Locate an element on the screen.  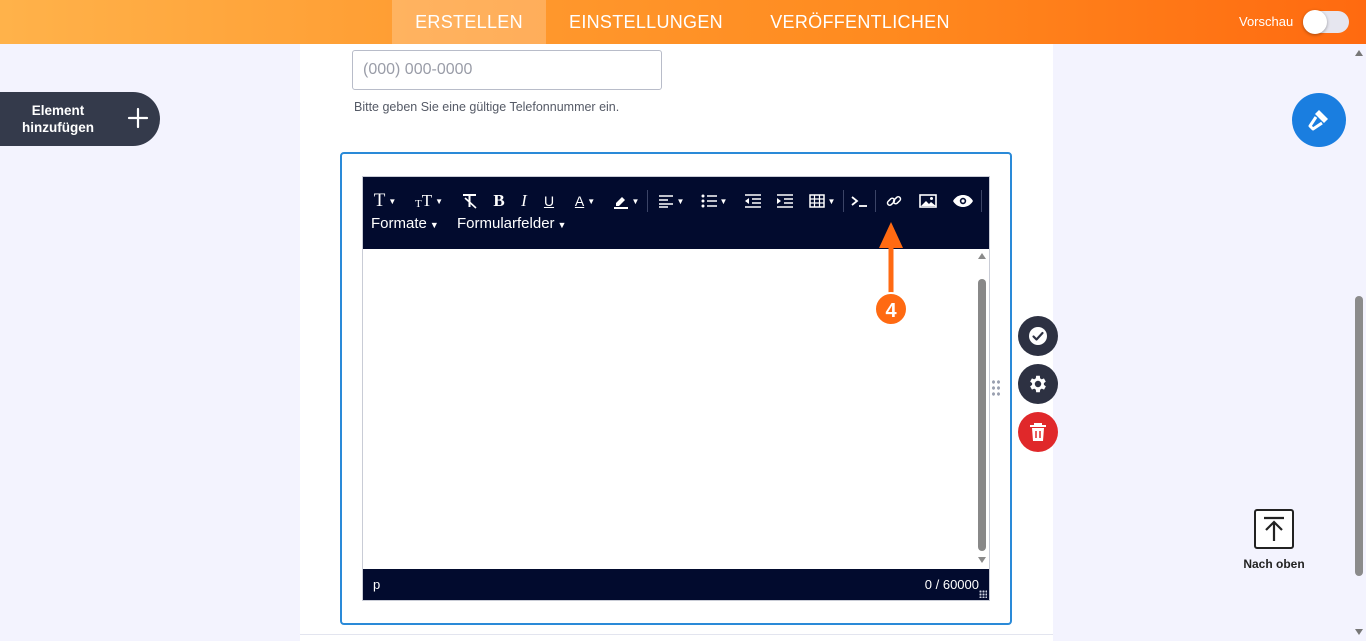
form-designer-button is located at coordinates (1319, 120).